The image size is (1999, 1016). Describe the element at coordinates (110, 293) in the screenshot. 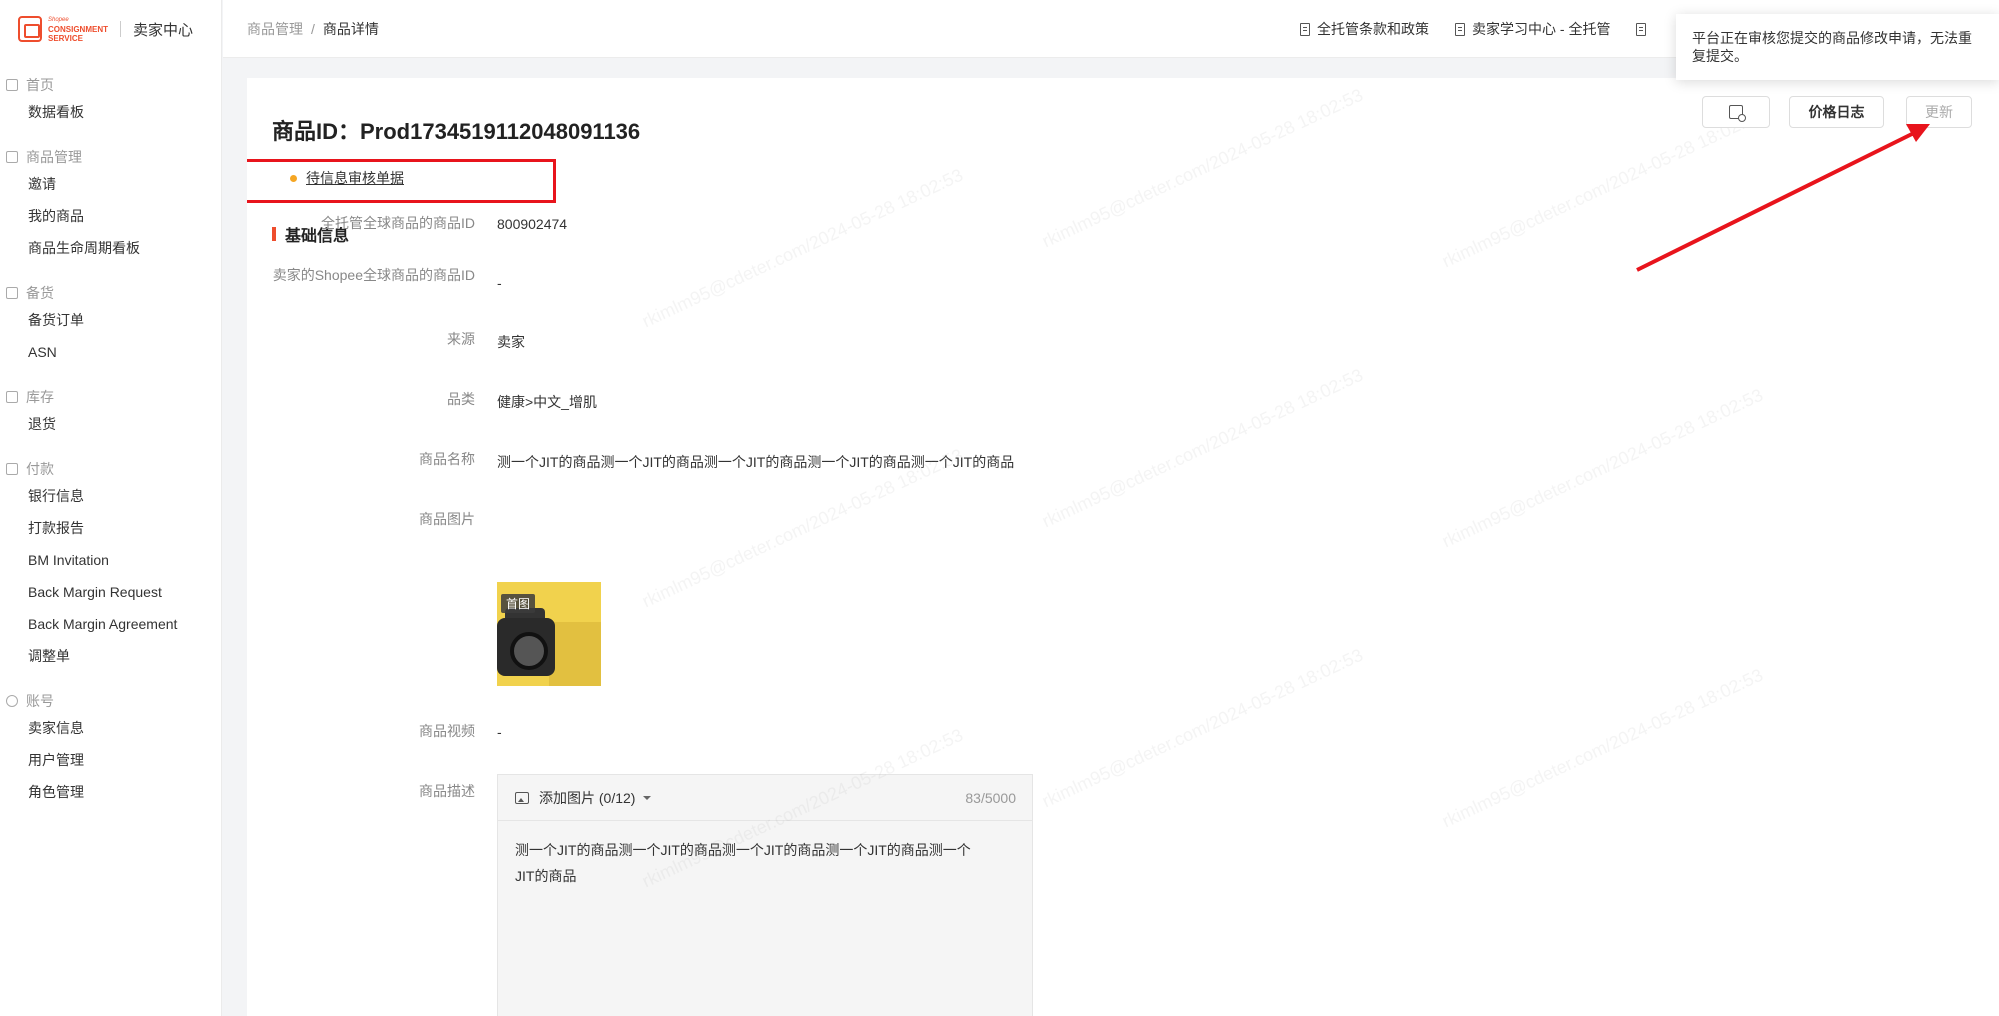

I see `nav-group-title: 备货` at that location.